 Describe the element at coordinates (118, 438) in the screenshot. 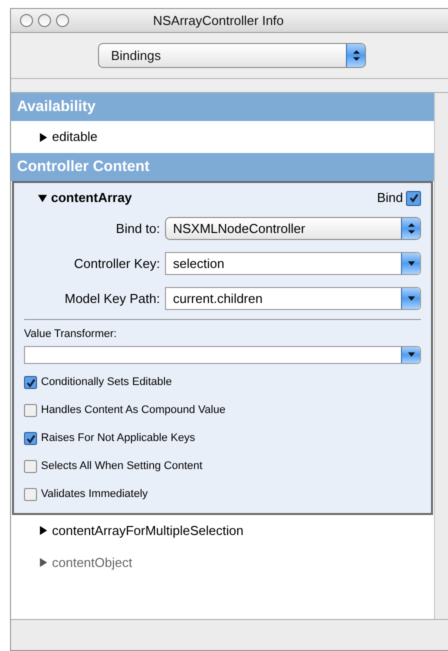

I see `option-label: Raises For Not Applicable Keys` at that location.